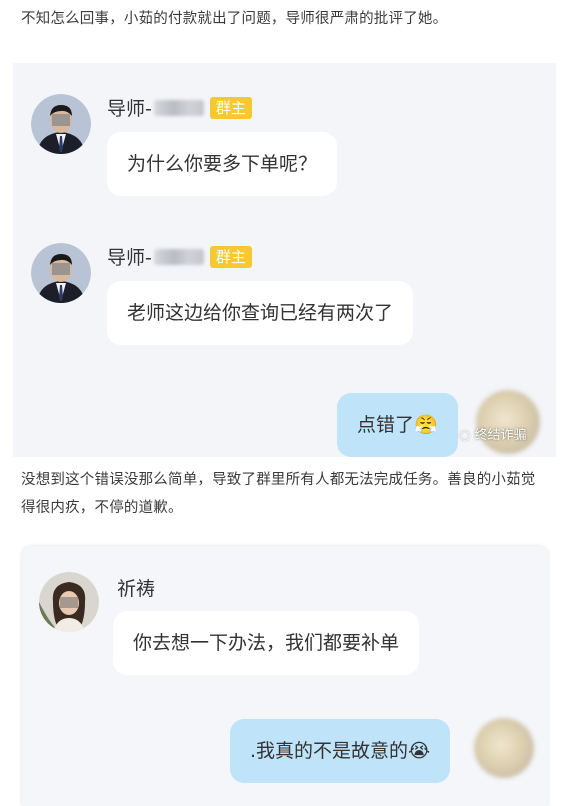  Describe the element at coordinates (69, 602) in the screenshot. I see `sender-avatar` at that location.